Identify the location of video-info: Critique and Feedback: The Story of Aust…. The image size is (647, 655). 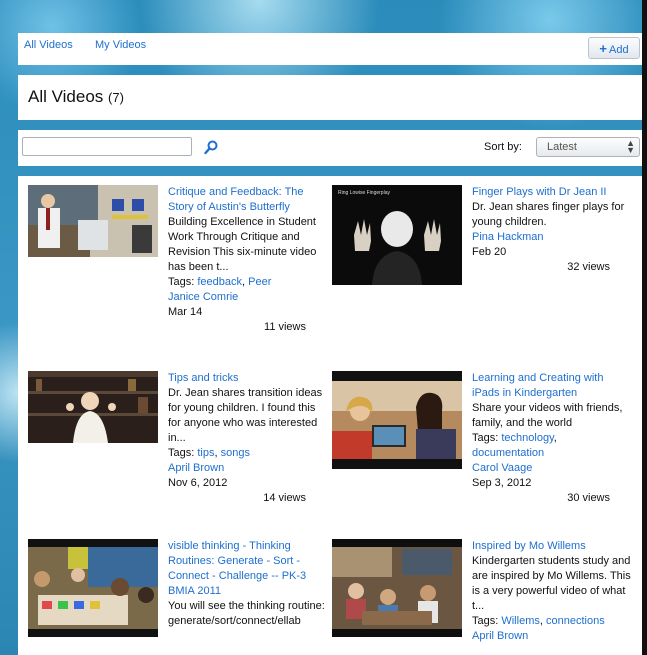
(248, 260).